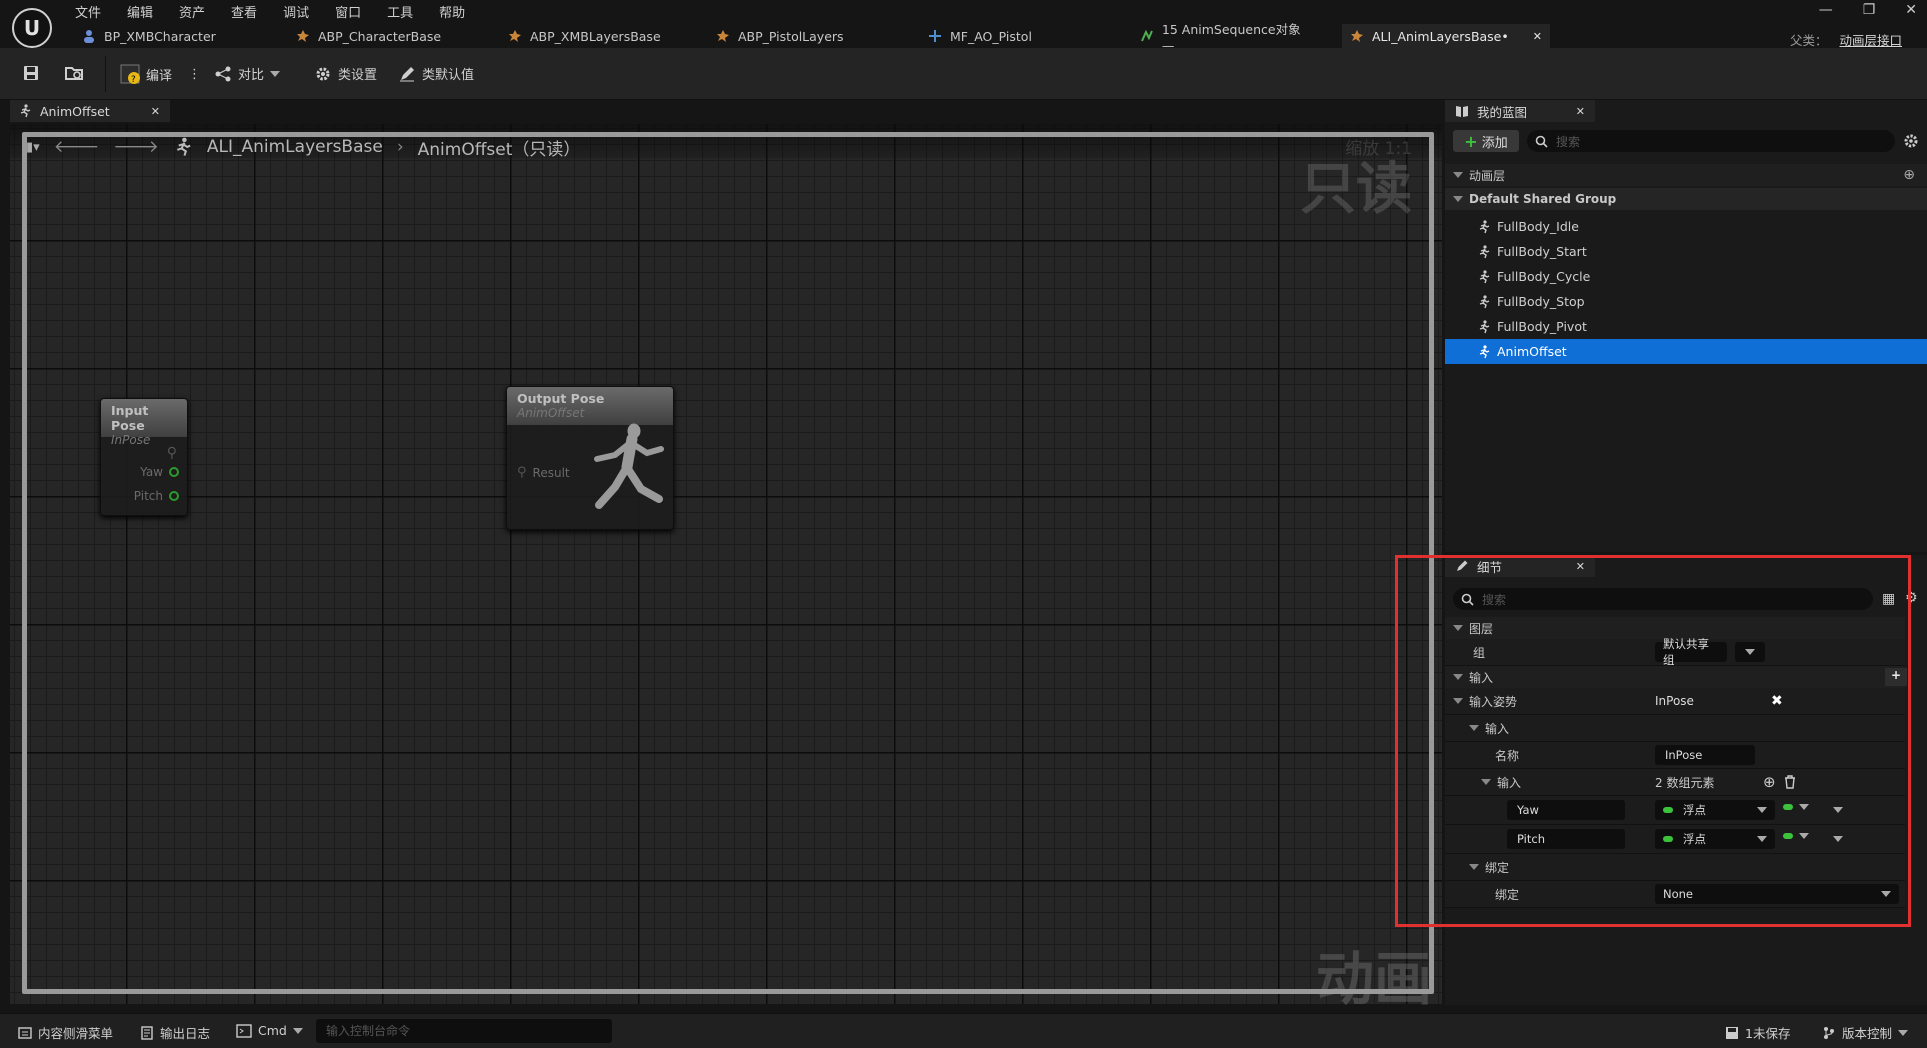 This screenshot has height=1048, width=1927. Describe the element at coordinates (160, 36) in the screenshot. I see `asset-tab-label: BP_XMBCharacter` at that location.